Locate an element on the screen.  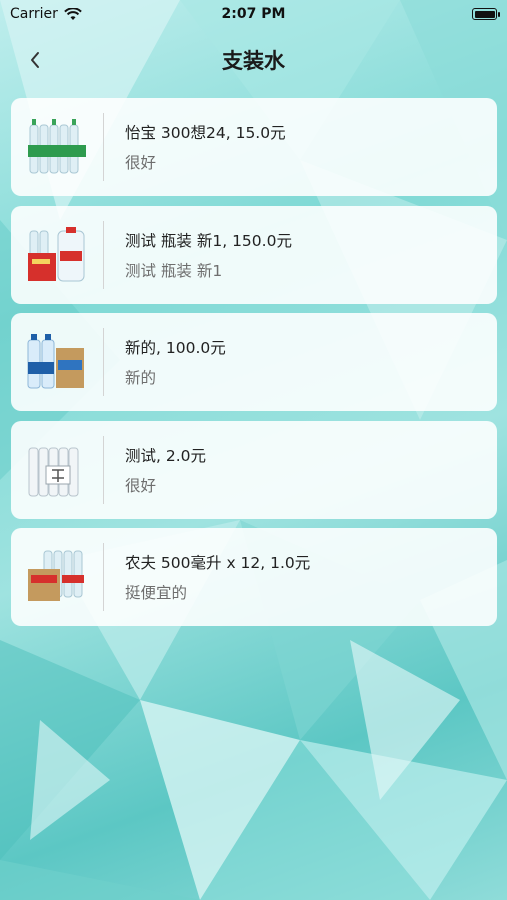
item-subtitle: 挺便宜的 is located at coordinates (156, 593).